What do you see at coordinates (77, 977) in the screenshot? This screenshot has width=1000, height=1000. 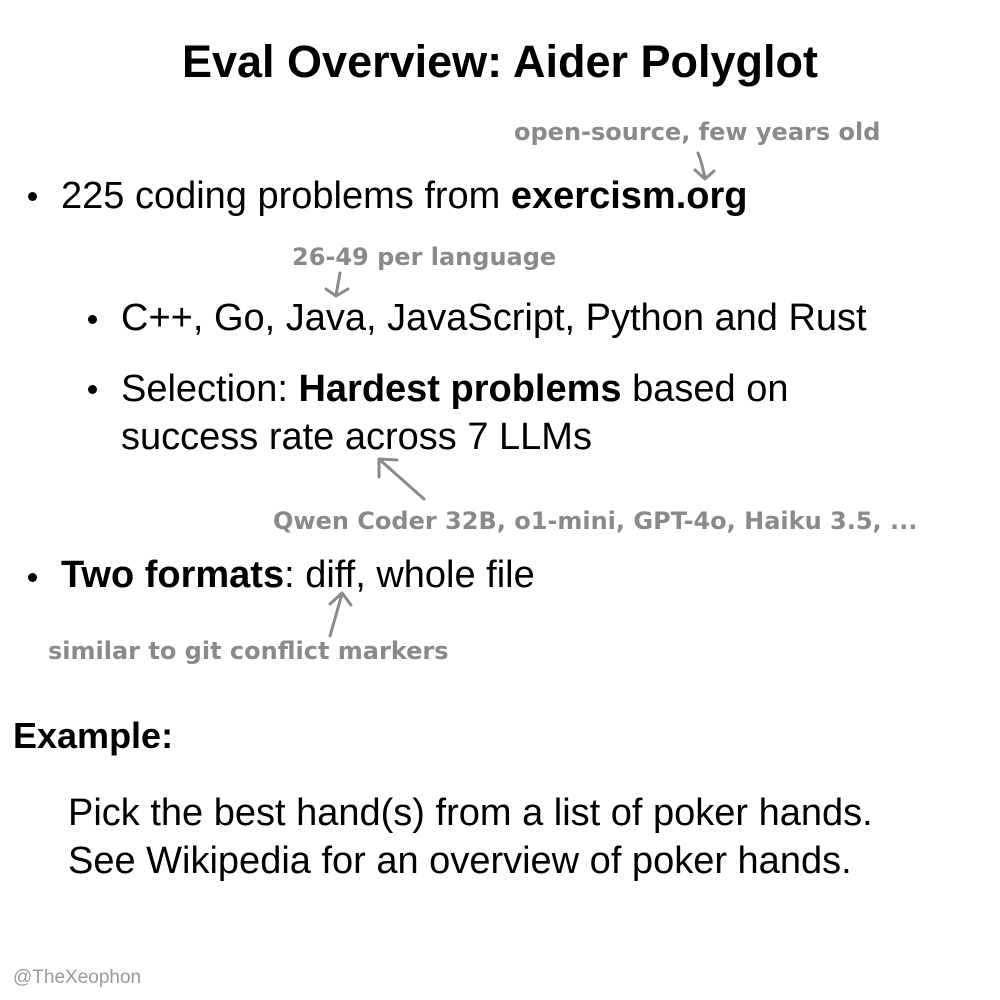 I see `author-handle: @TheXeophon` at bounding box center [77, 977].